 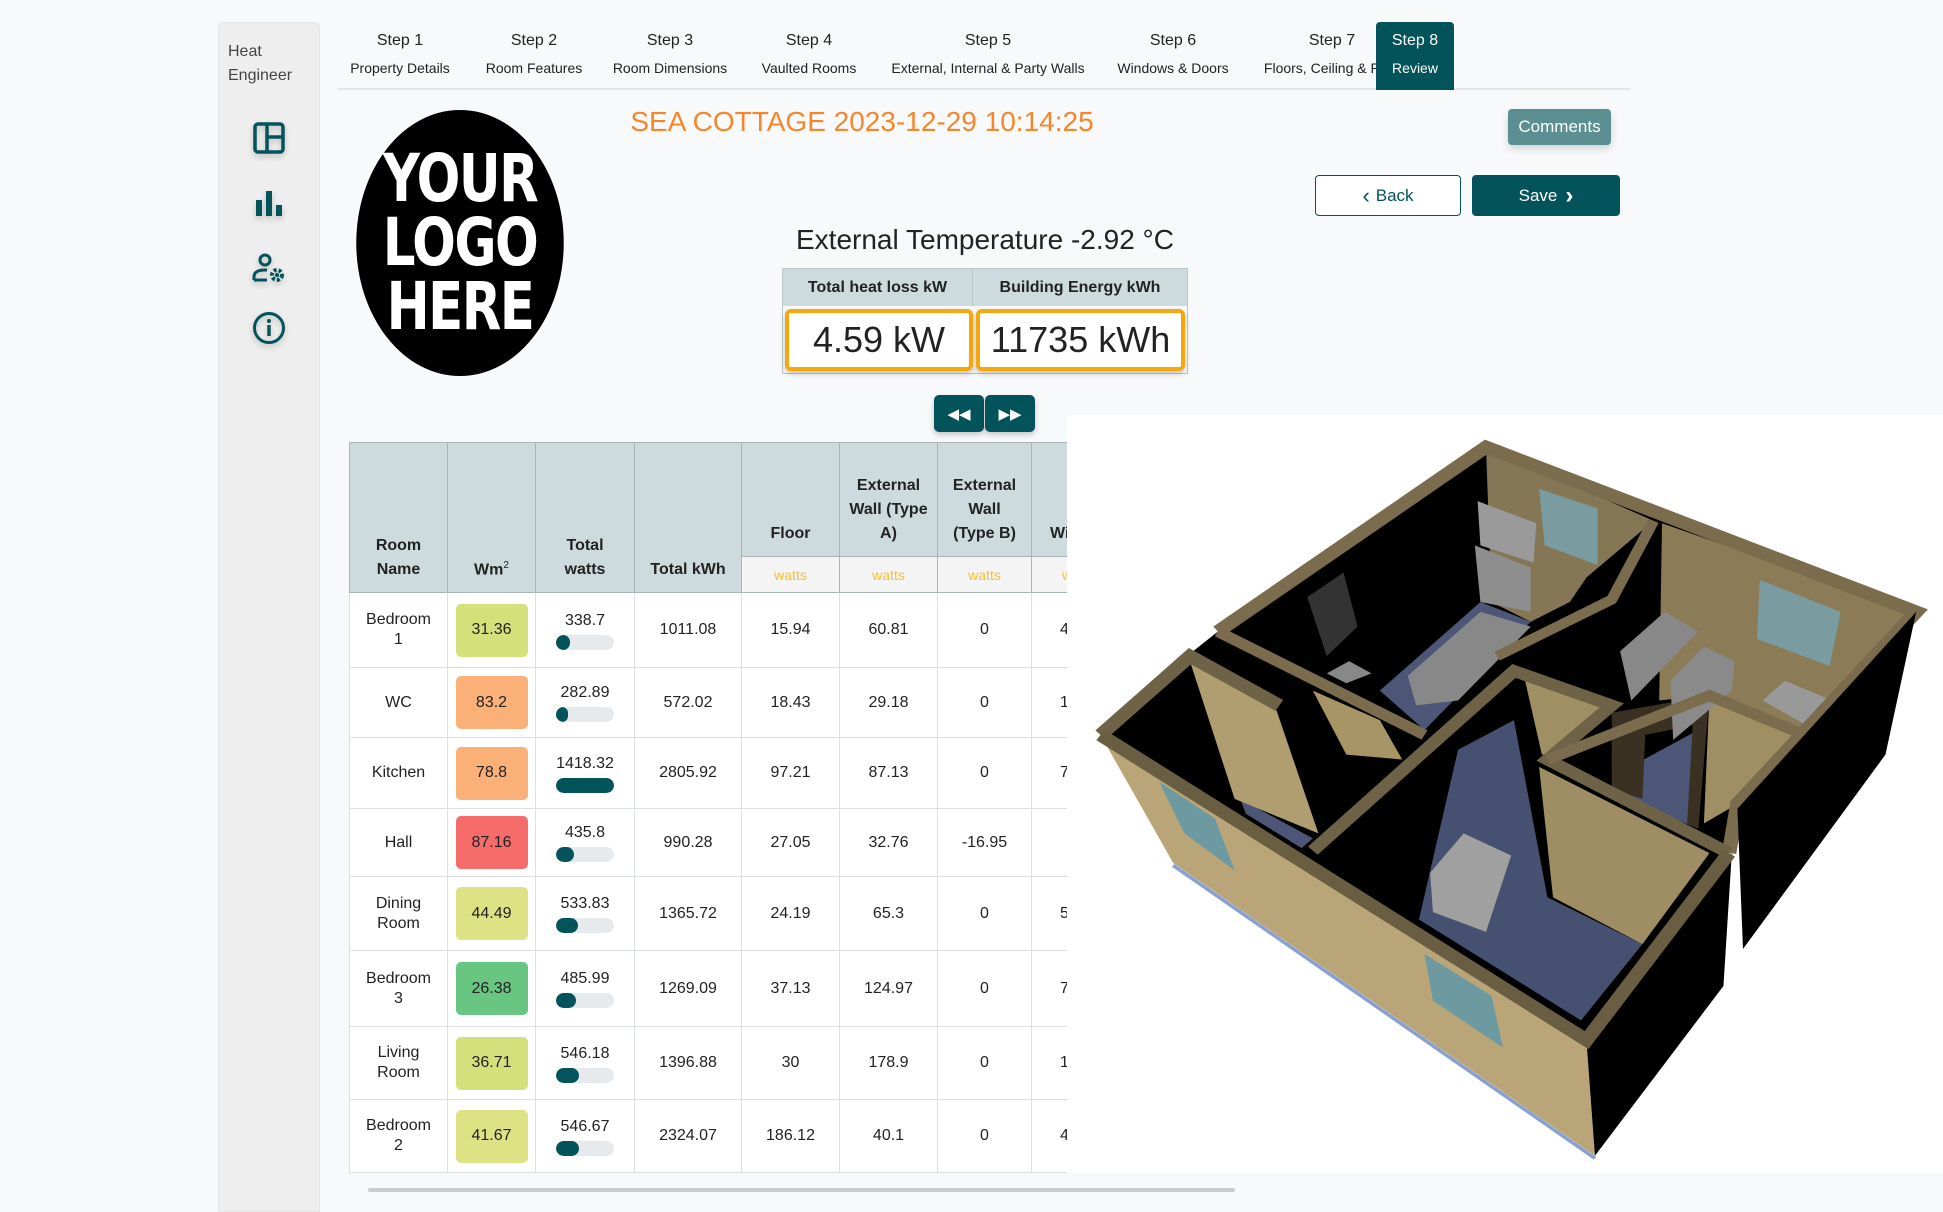 What do you see at coordinates (984, 574) in the screenshot?
I see `unit-external-wall-b: watts` at bounding box center [984, 574].